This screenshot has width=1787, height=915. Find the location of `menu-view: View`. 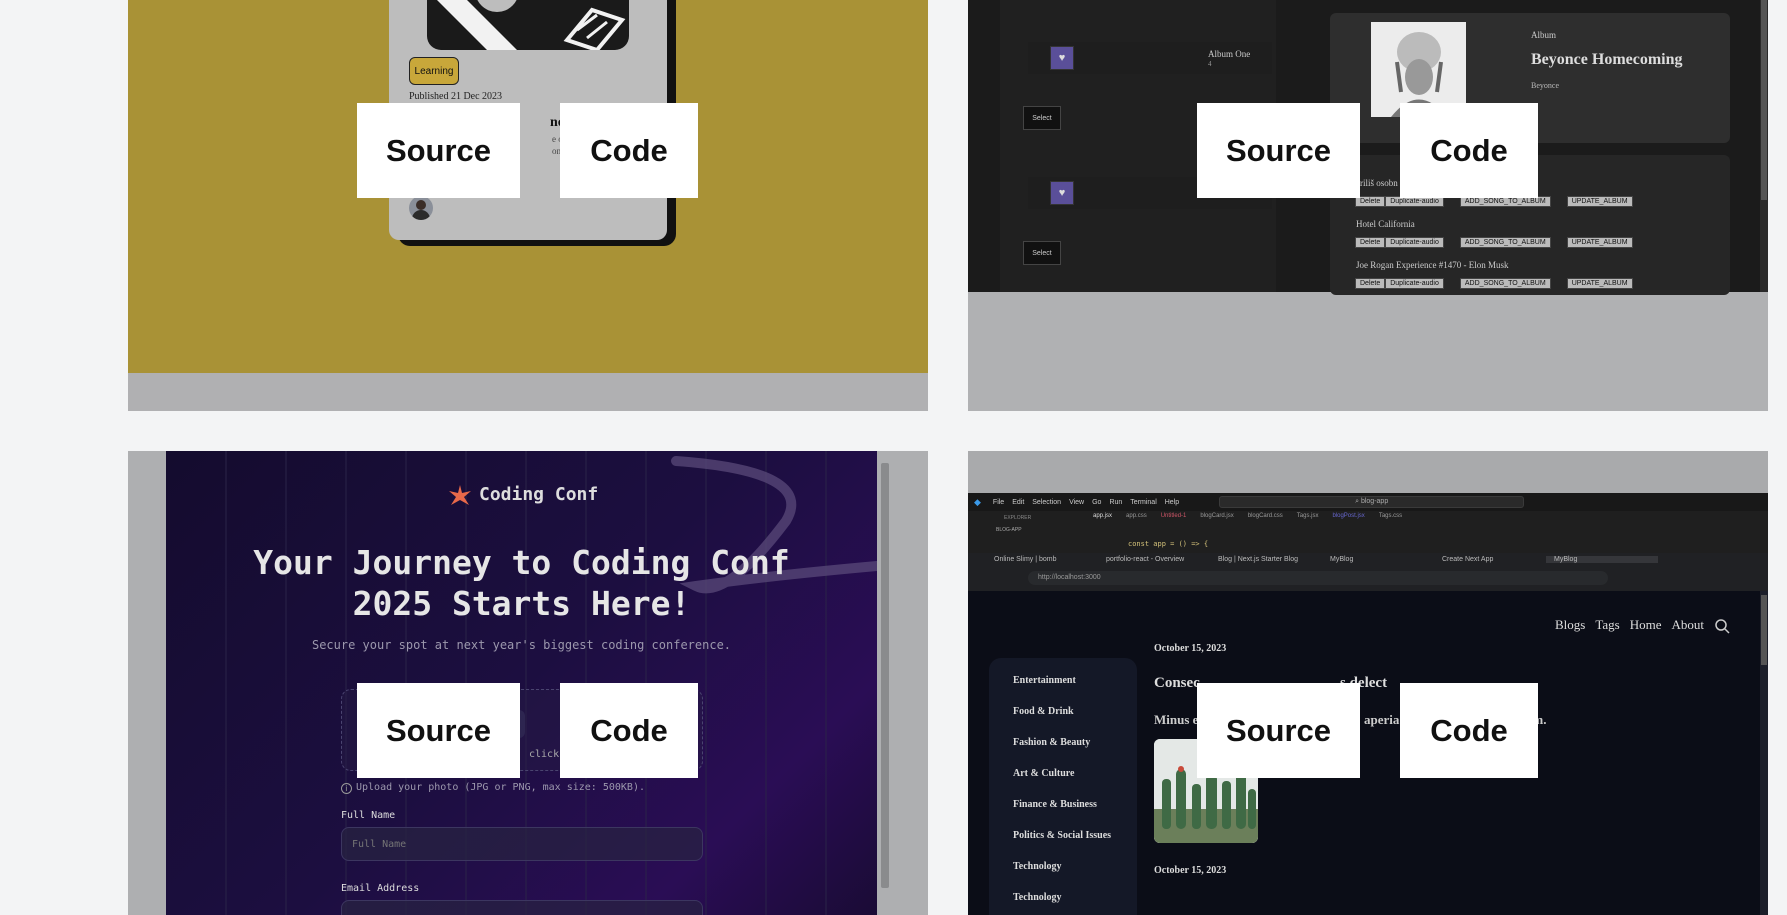

menu-view: View is located at coordinates (1076, 502).